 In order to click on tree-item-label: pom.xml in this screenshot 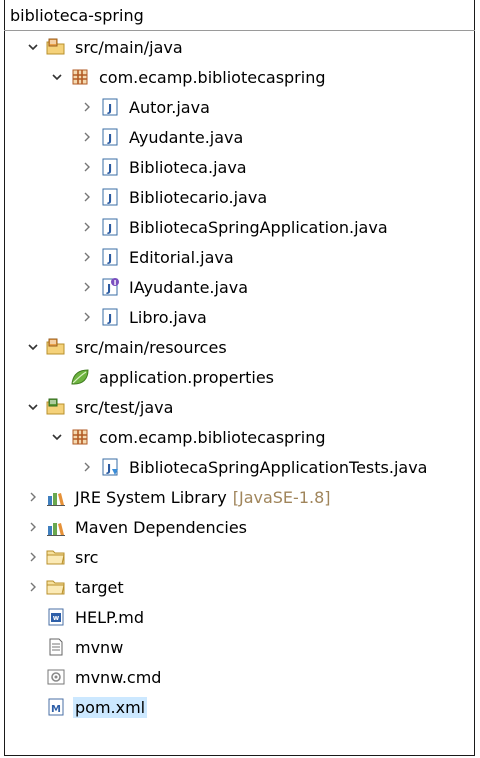, I will do `click(110, 707)`.